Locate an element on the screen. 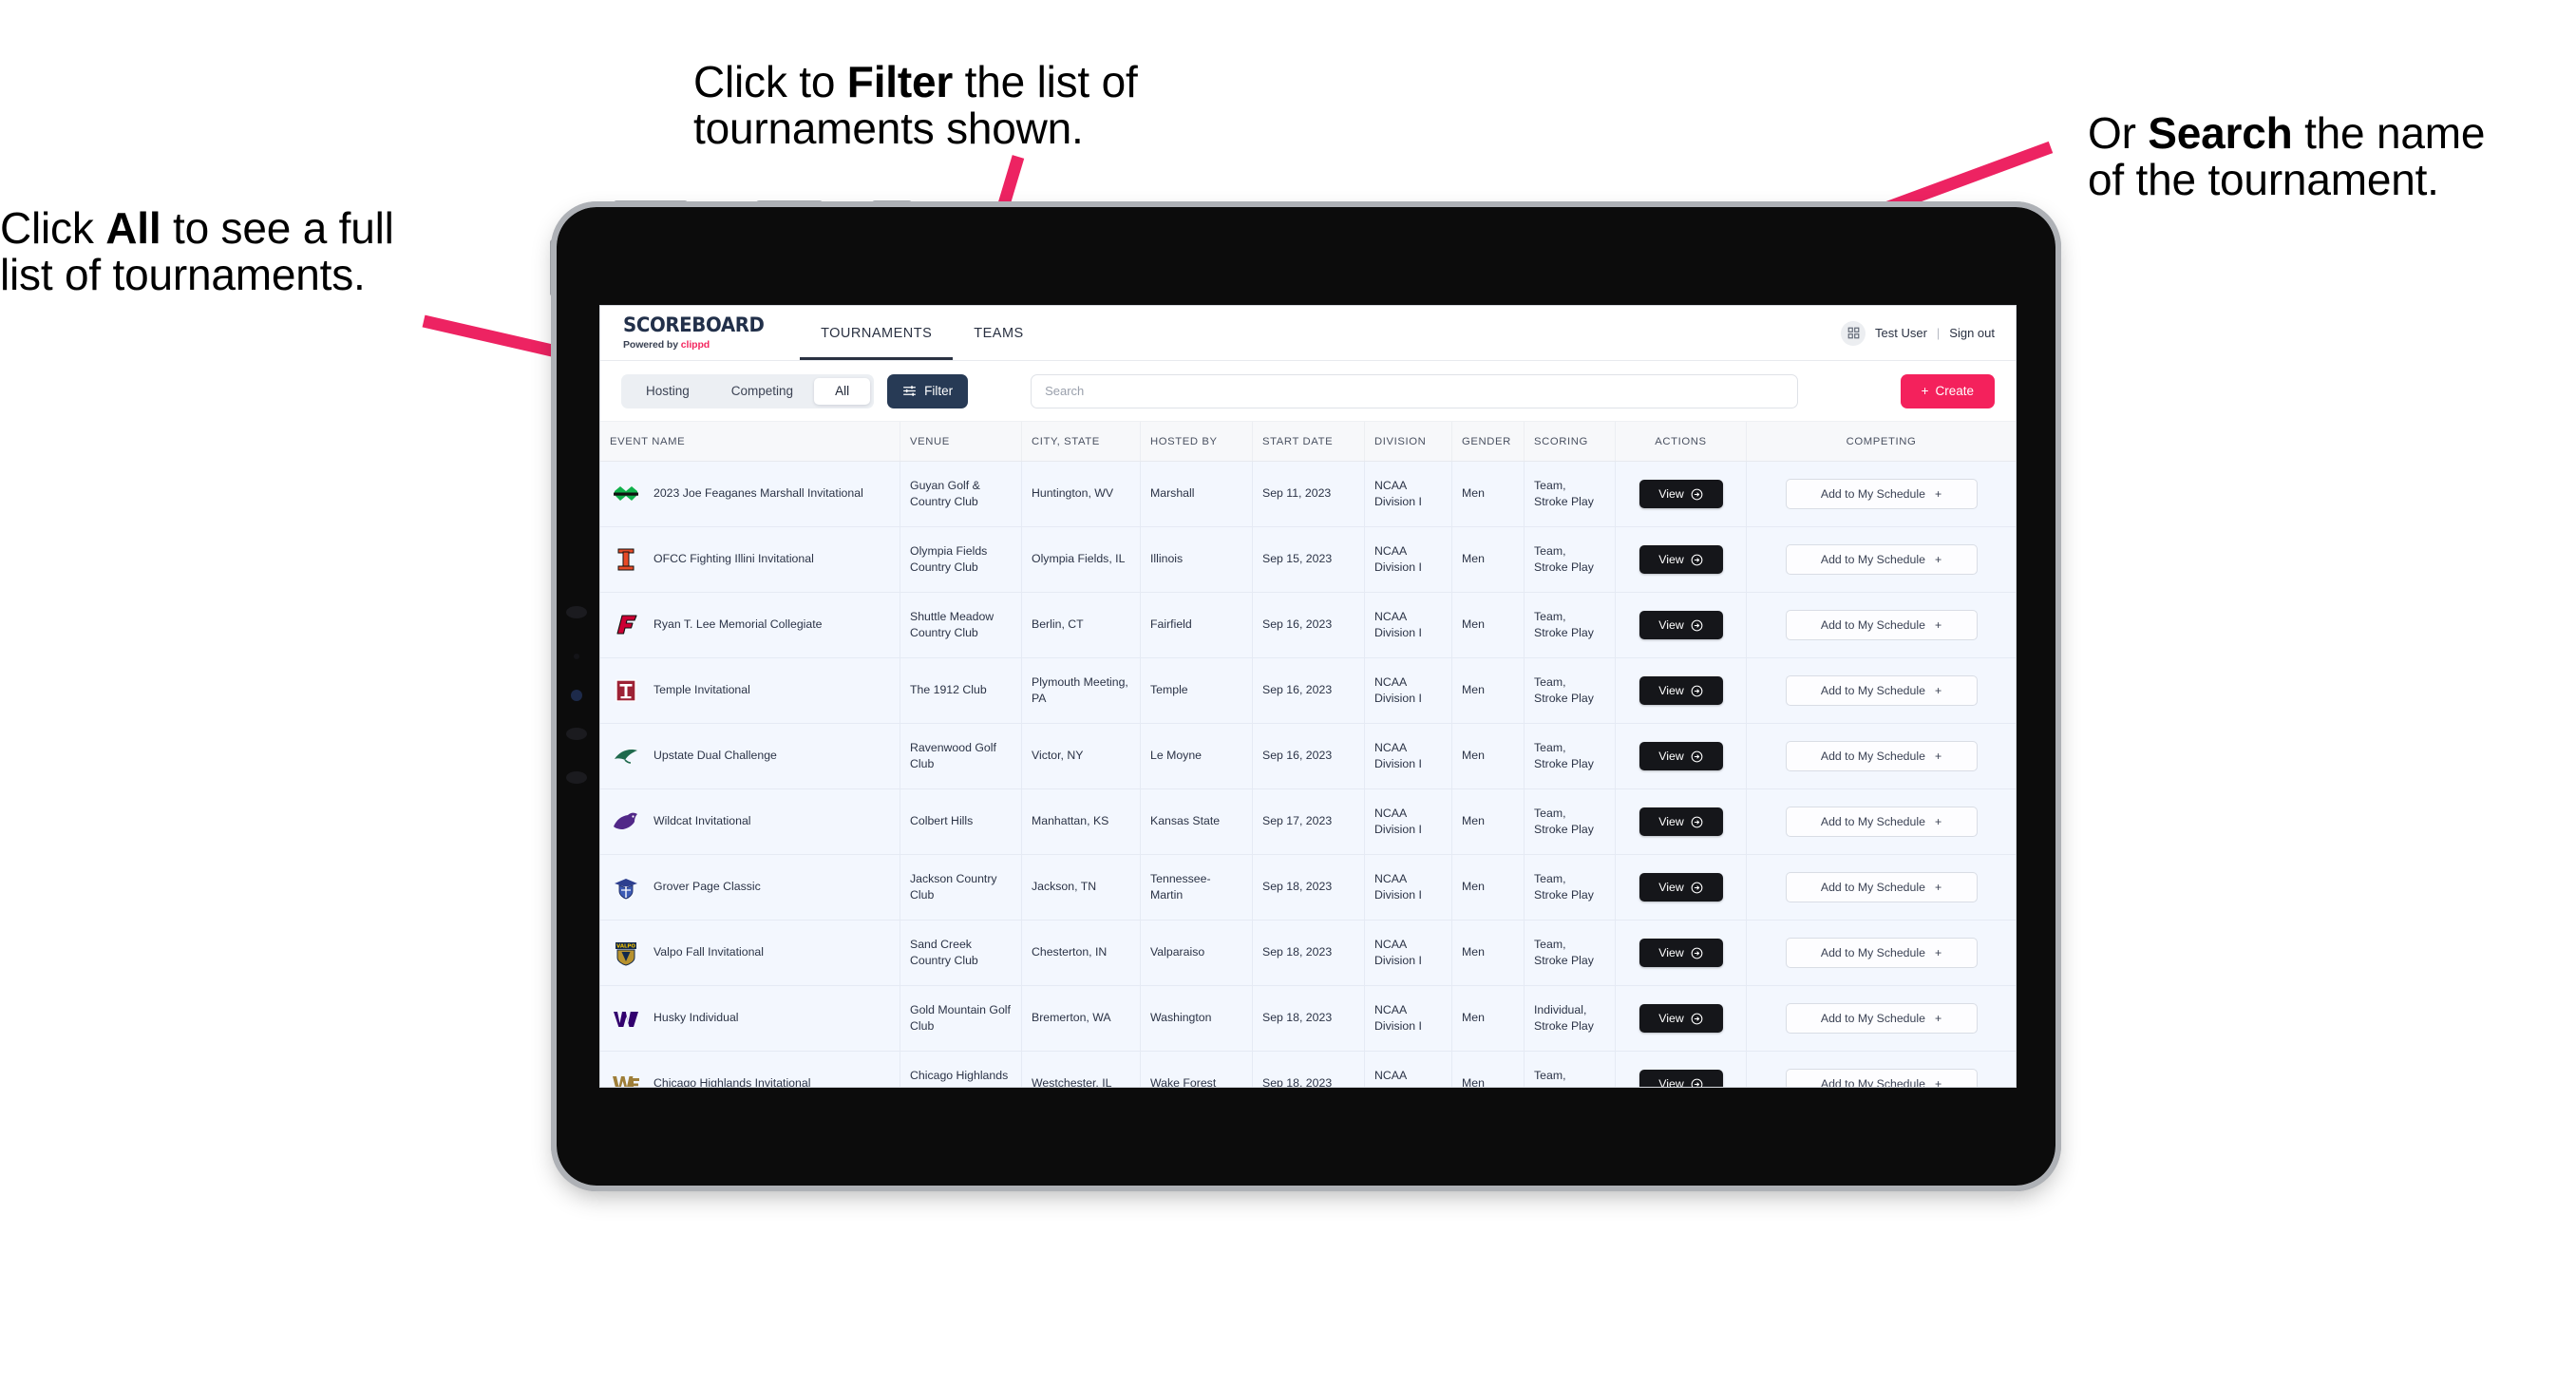 The image size is (2576, 1386). cell-actions: View is located at coordinates (1681, 1018).